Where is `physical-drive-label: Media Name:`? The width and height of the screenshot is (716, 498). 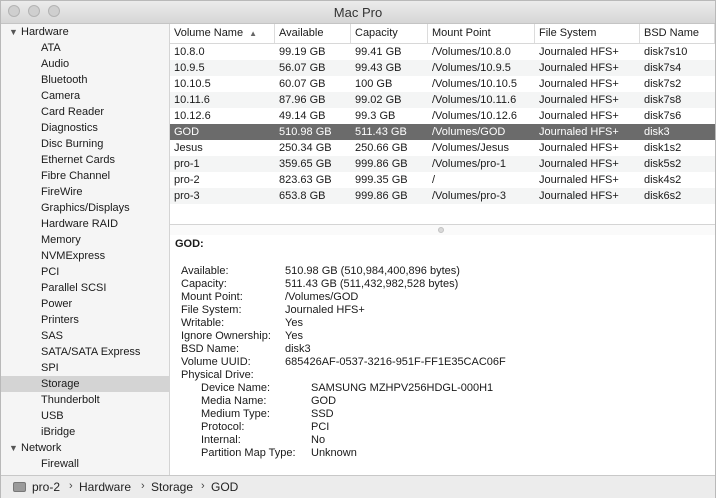 physical-drive-label: Media Name: is located at coordinates (234, 401).